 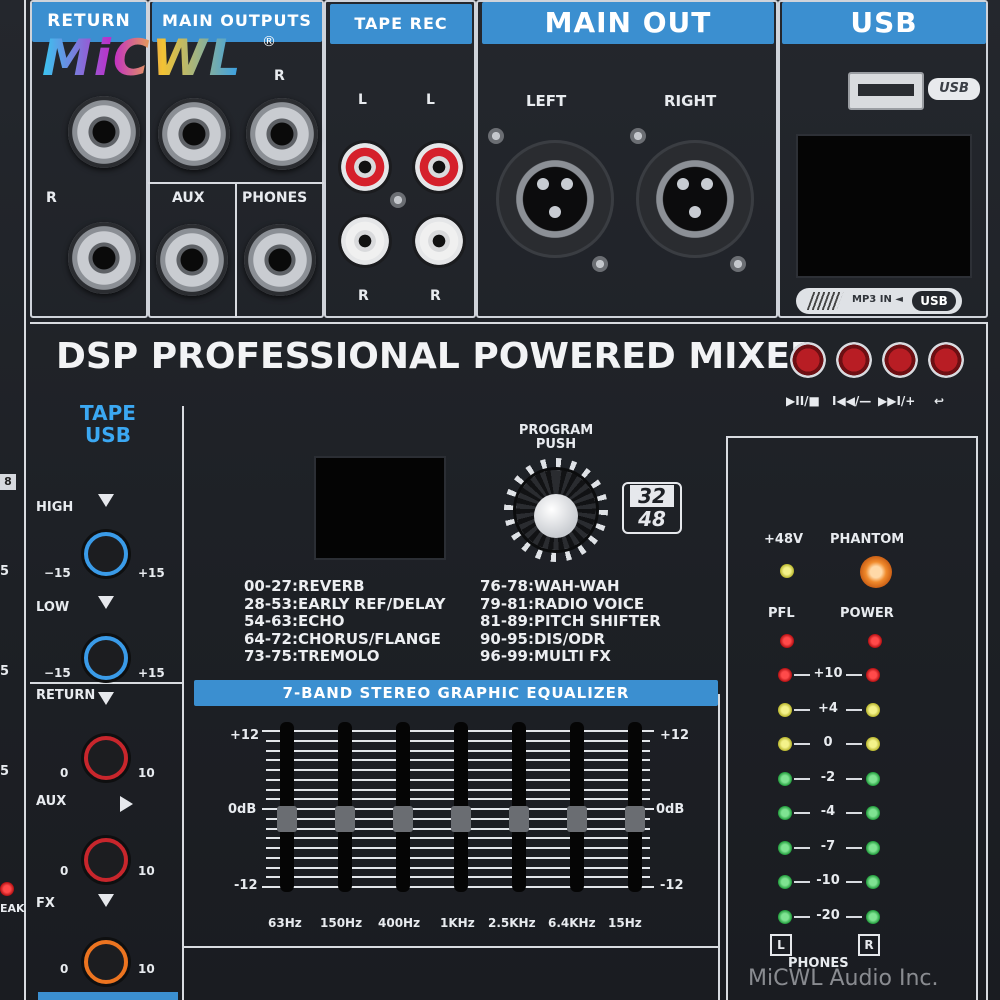 I want to click on registered-mark: ®, so click(x=269, y=42).